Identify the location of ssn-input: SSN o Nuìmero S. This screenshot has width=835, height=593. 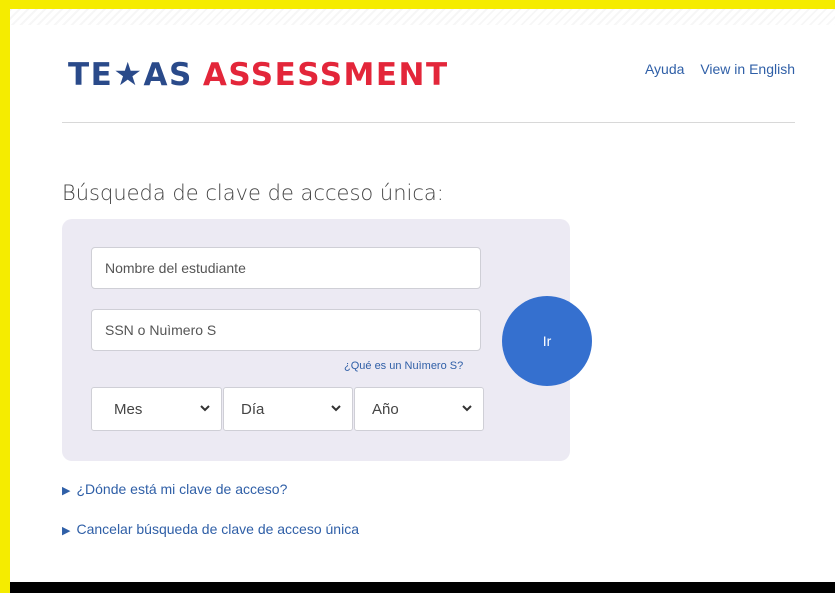
(286, 330).